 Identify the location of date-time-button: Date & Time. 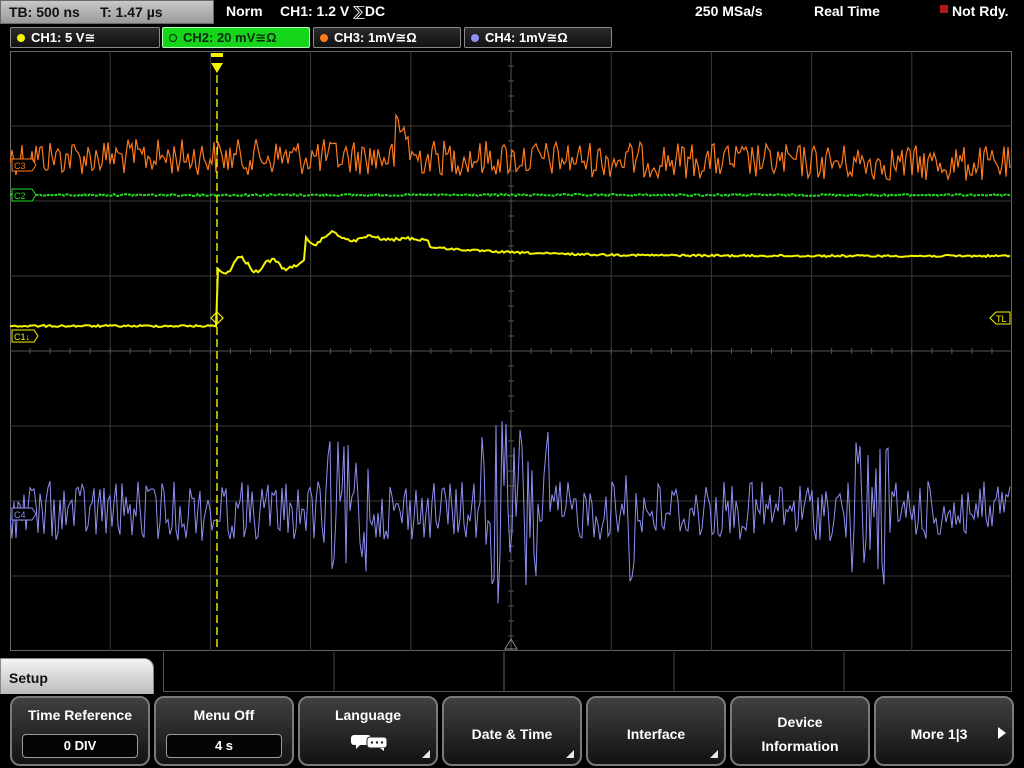
(512, 731).